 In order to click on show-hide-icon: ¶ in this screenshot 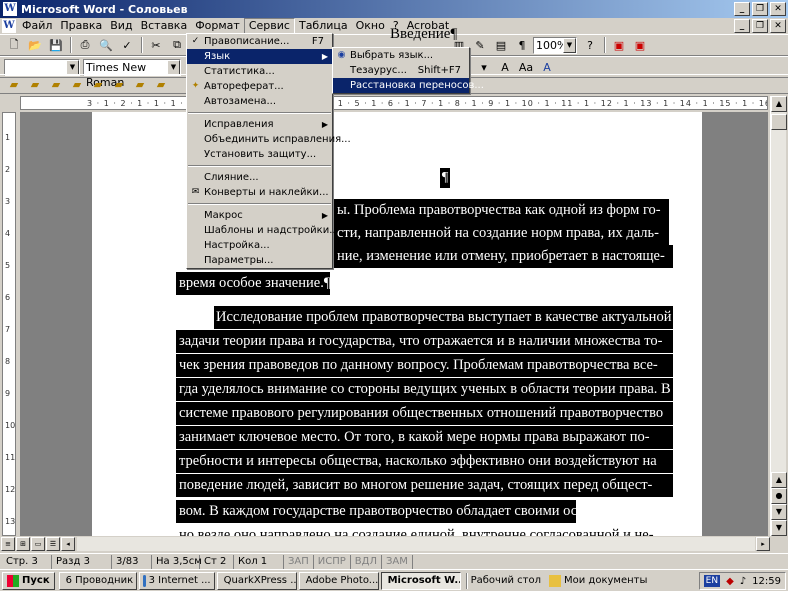, I will do `click(522, 45)`.